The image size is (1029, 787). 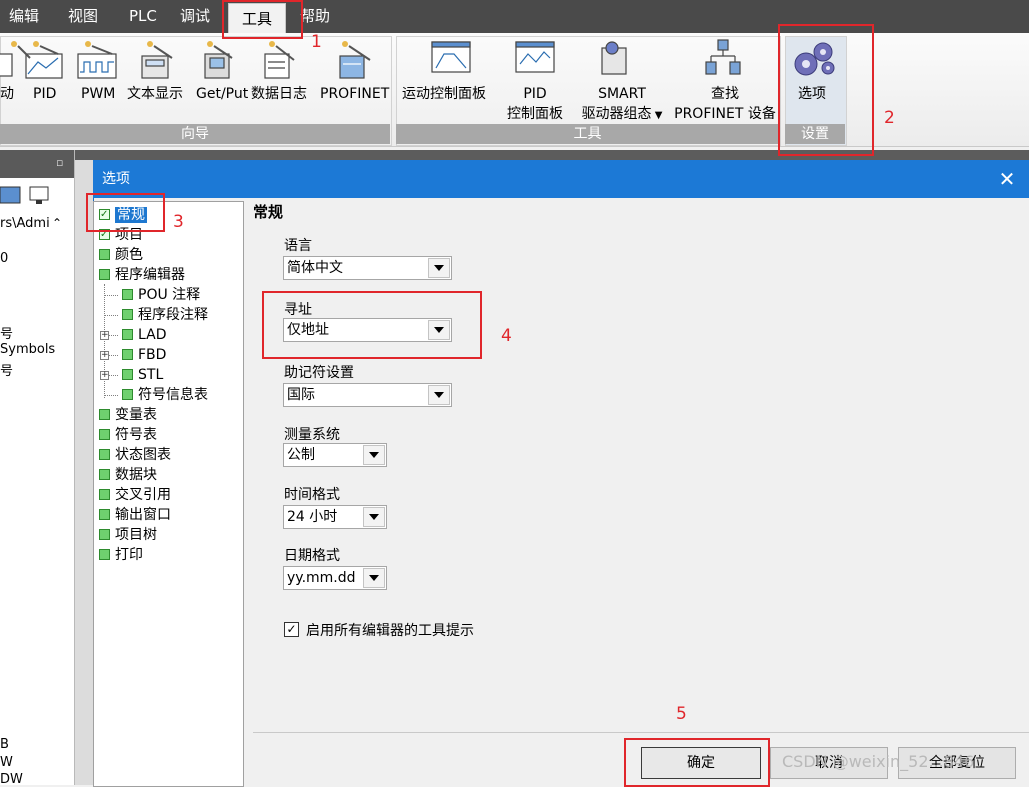 I want to click on tree-item-project-tree: 项目树, so click(x=128, y=535).